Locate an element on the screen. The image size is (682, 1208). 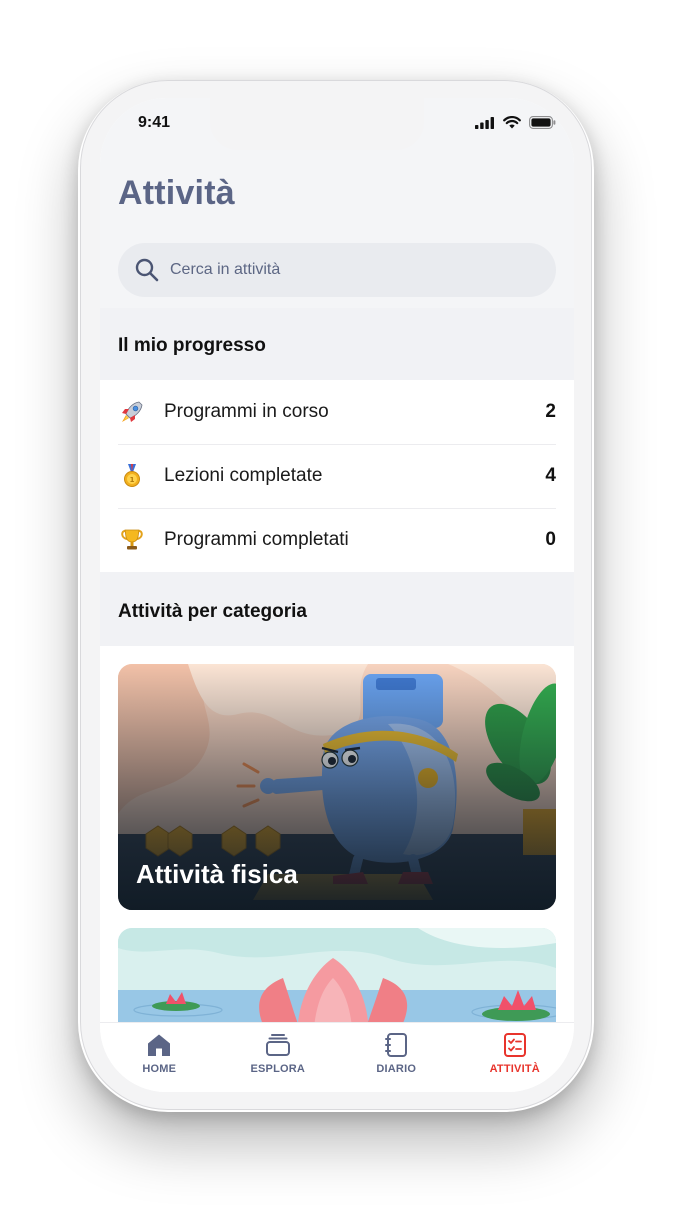
tab-label: ATTIVITÀ is located at coordinates (514, 1069).